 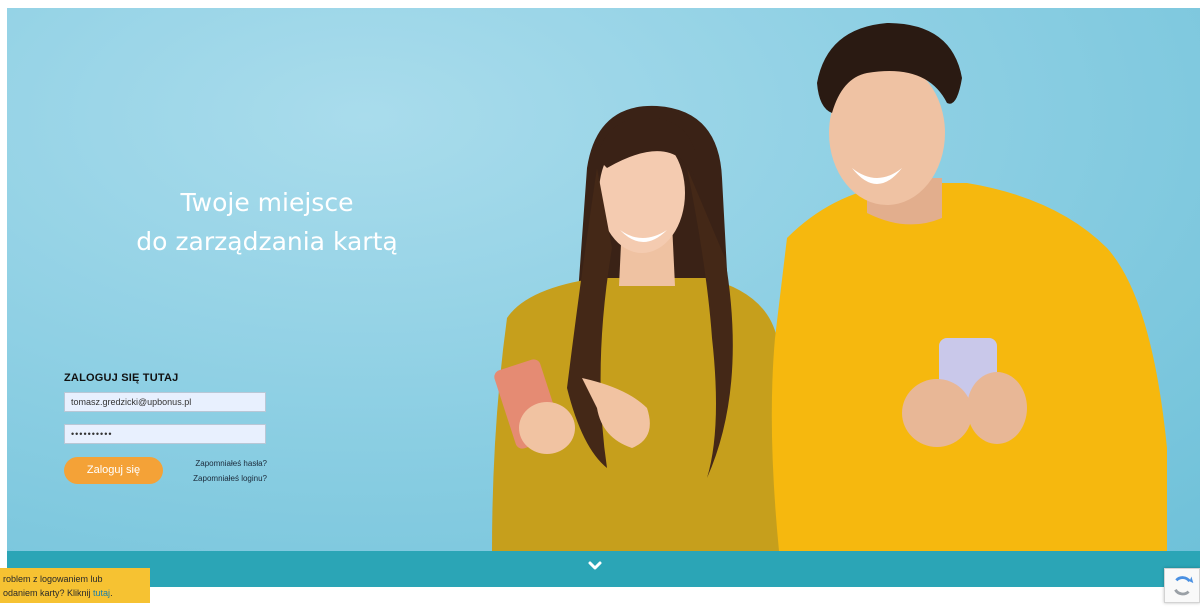 I want to click on recaptcha-badge, so click(x=1182, y=585).